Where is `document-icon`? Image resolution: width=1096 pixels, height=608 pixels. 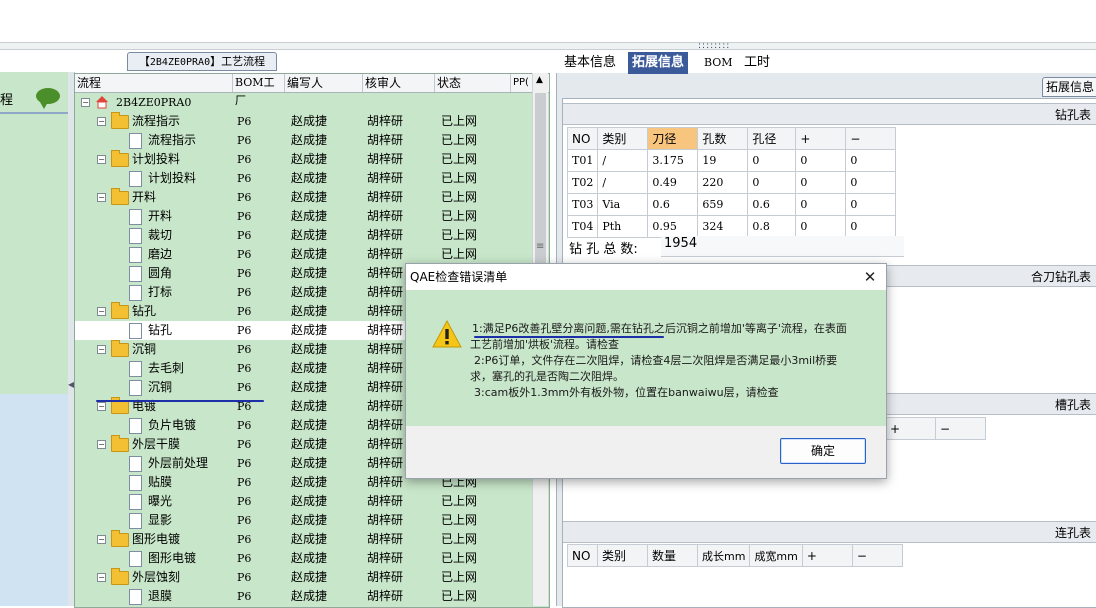 document-icon is located at coordinates (135, 483).